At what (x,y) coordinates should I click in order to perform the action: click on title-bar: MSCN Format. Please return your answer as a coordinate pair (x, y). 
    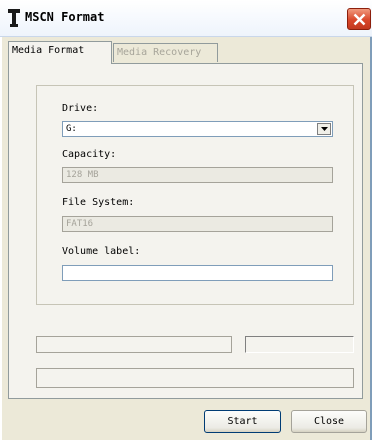
    Looking at the image, I should click on (186, 18).